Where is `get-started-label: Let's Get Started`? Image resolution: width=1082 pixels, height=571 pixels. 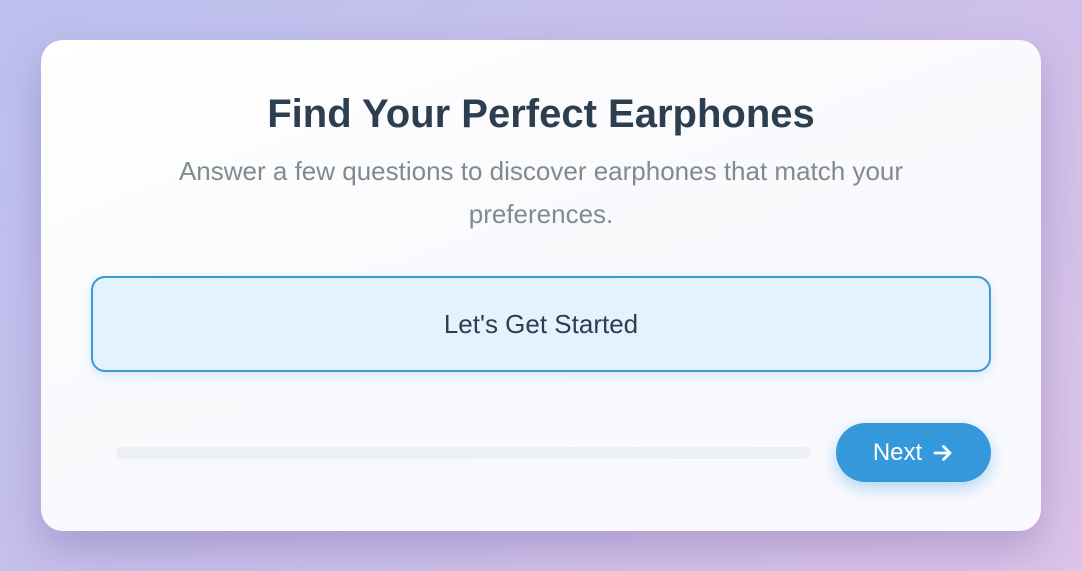 get-started-label: Let's Get Started is located at coordinates (541, 323).